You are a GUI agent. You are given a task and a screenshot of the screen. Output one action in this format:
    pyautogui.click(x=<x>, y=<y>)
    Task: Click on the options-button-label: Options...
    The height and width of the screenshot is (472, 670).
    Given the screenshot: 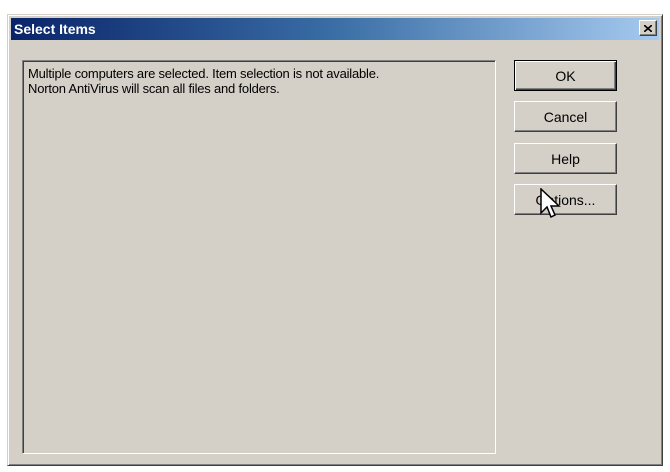 What is the action you would take?
    pyautogui.click(x=565, y=199)
    